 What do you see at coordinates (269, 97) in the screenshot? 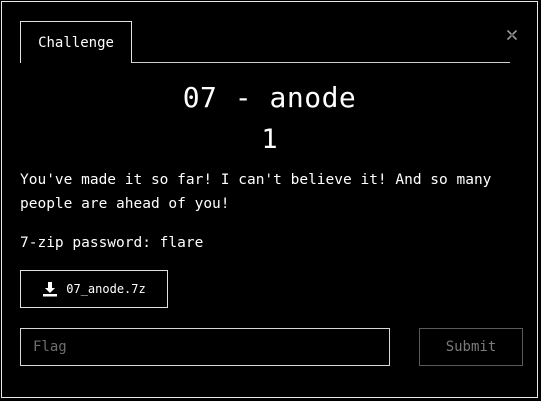
I see `challenge-title: 07 - anode` at bounding box center [269, 97].